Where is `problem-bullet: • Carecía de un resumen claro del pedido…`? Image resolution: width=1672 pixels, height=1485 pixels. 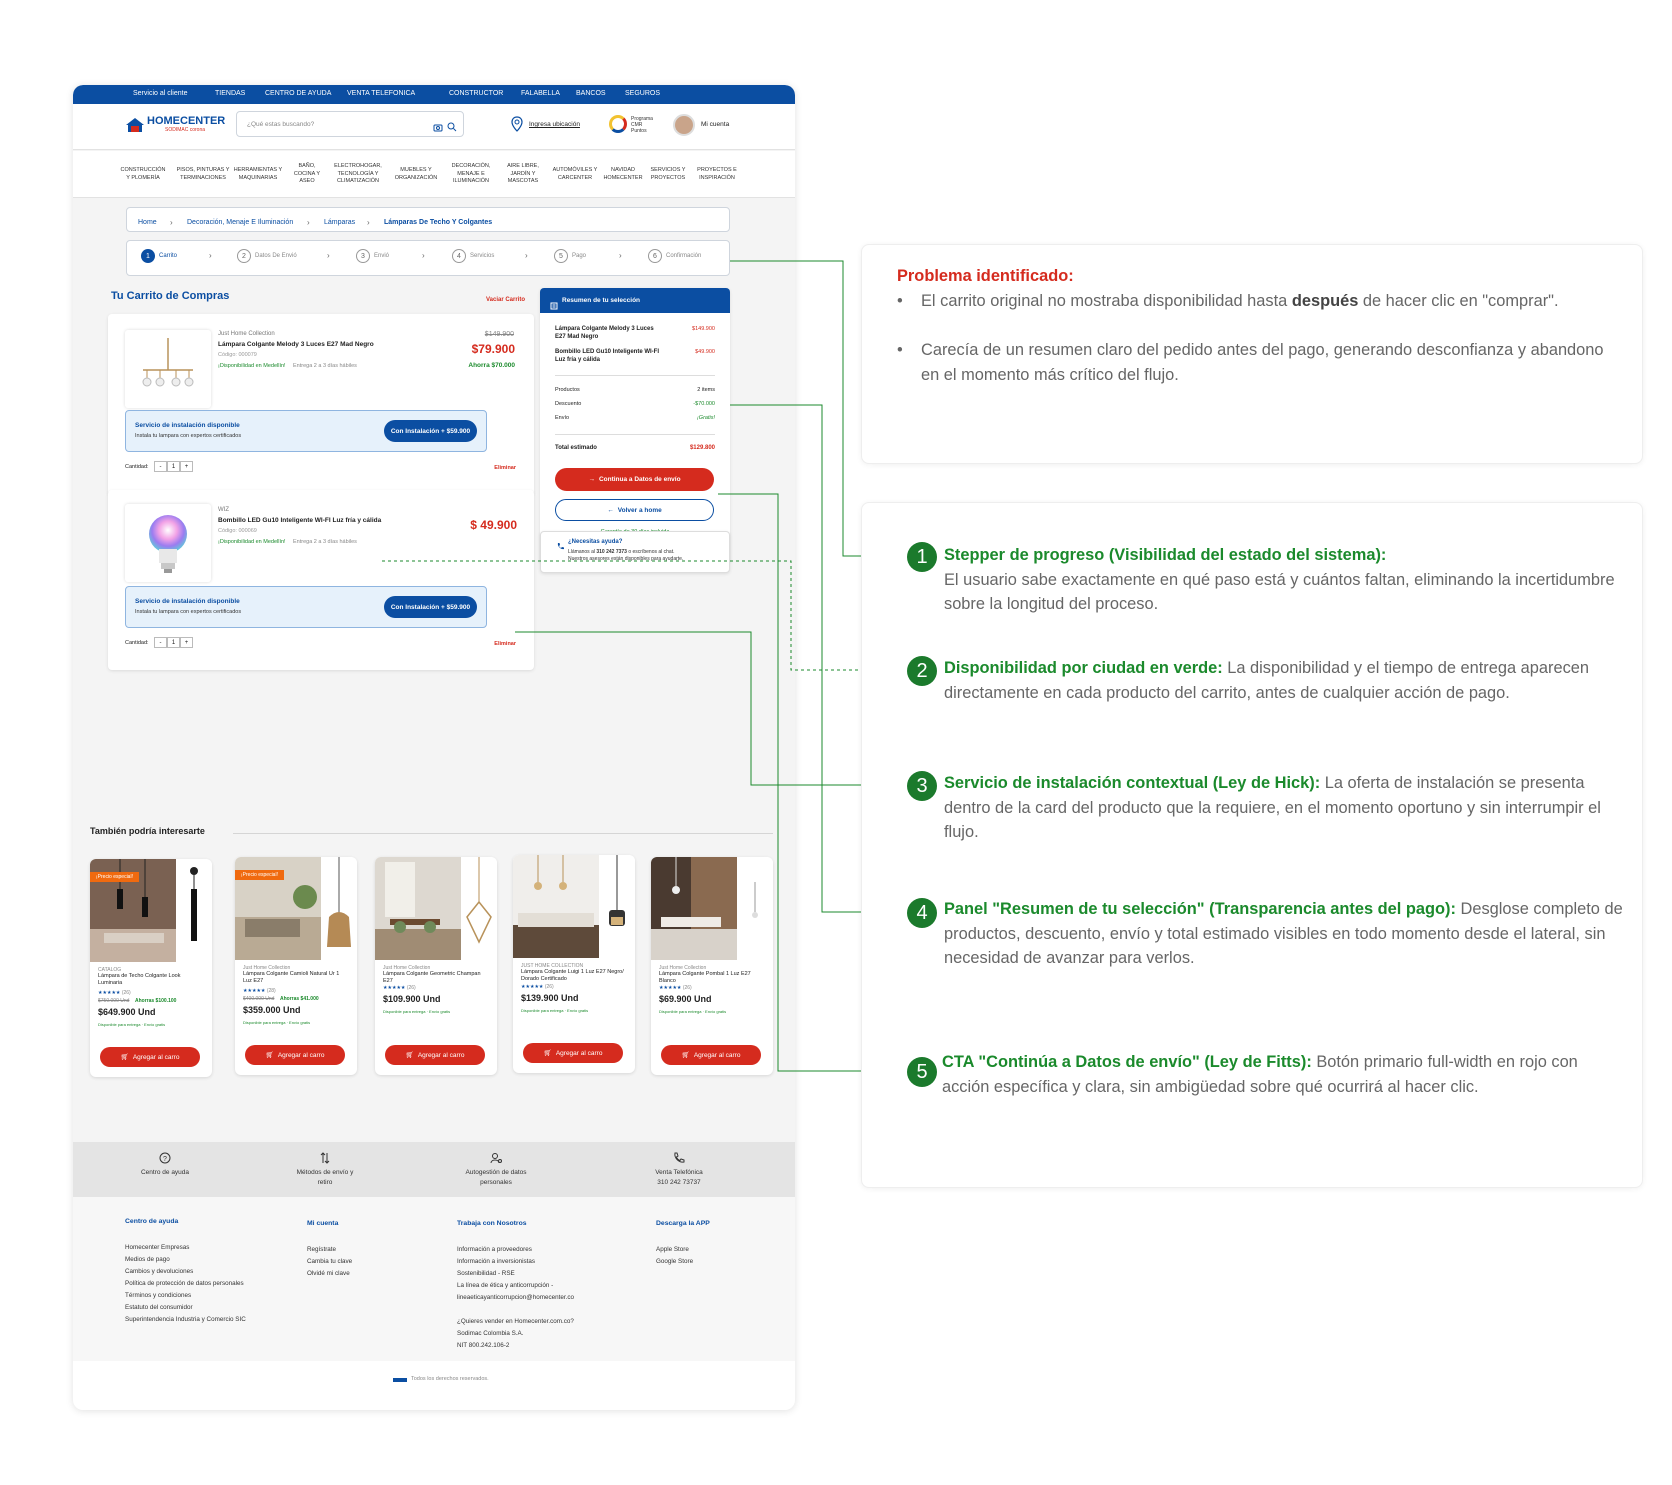 problem-bullet: • Carecía de un resumen claro del pedido… is located at coordinates (1257, 362).